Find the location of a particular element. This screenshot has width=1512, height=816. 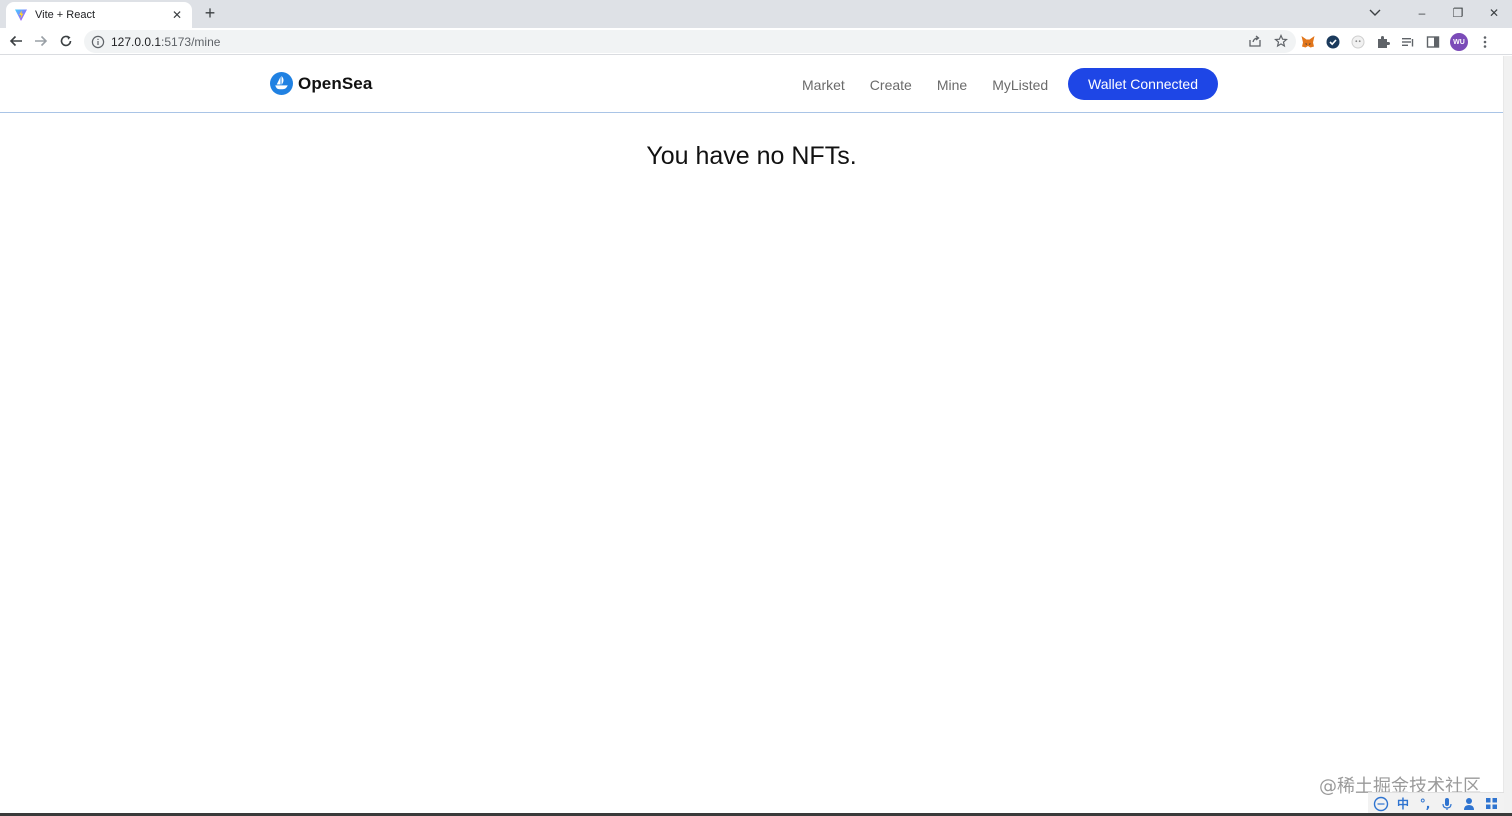

ime-language-toggle: 中 is located at coordinates (1403, 804).